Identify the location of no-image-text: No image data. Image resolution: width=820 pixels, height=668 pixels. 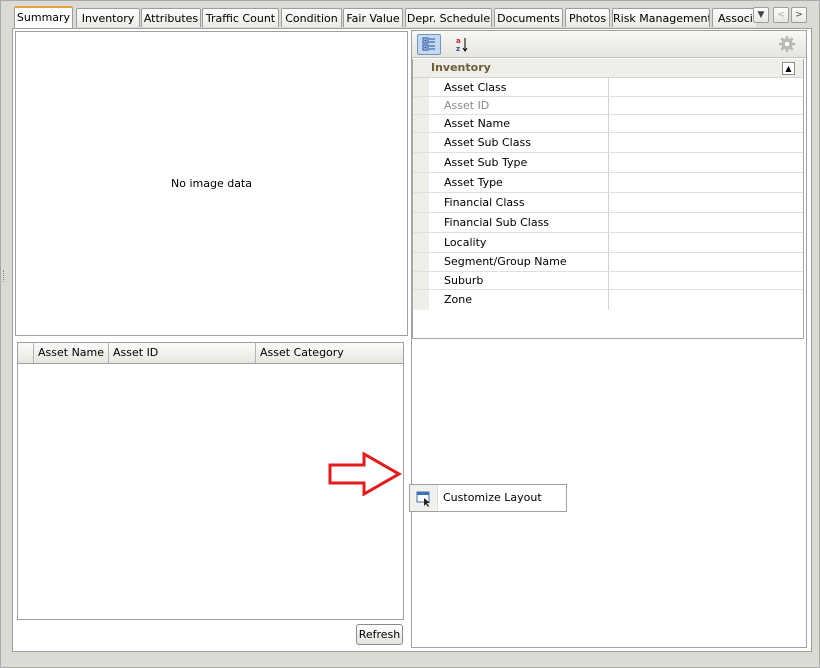
(211, 183).